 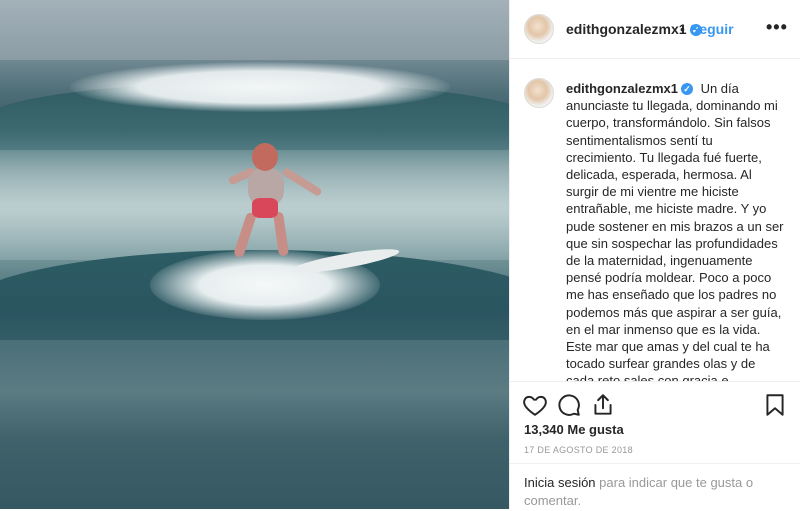 I want to click on photo-wave-crest, so click(x=260, y=87).